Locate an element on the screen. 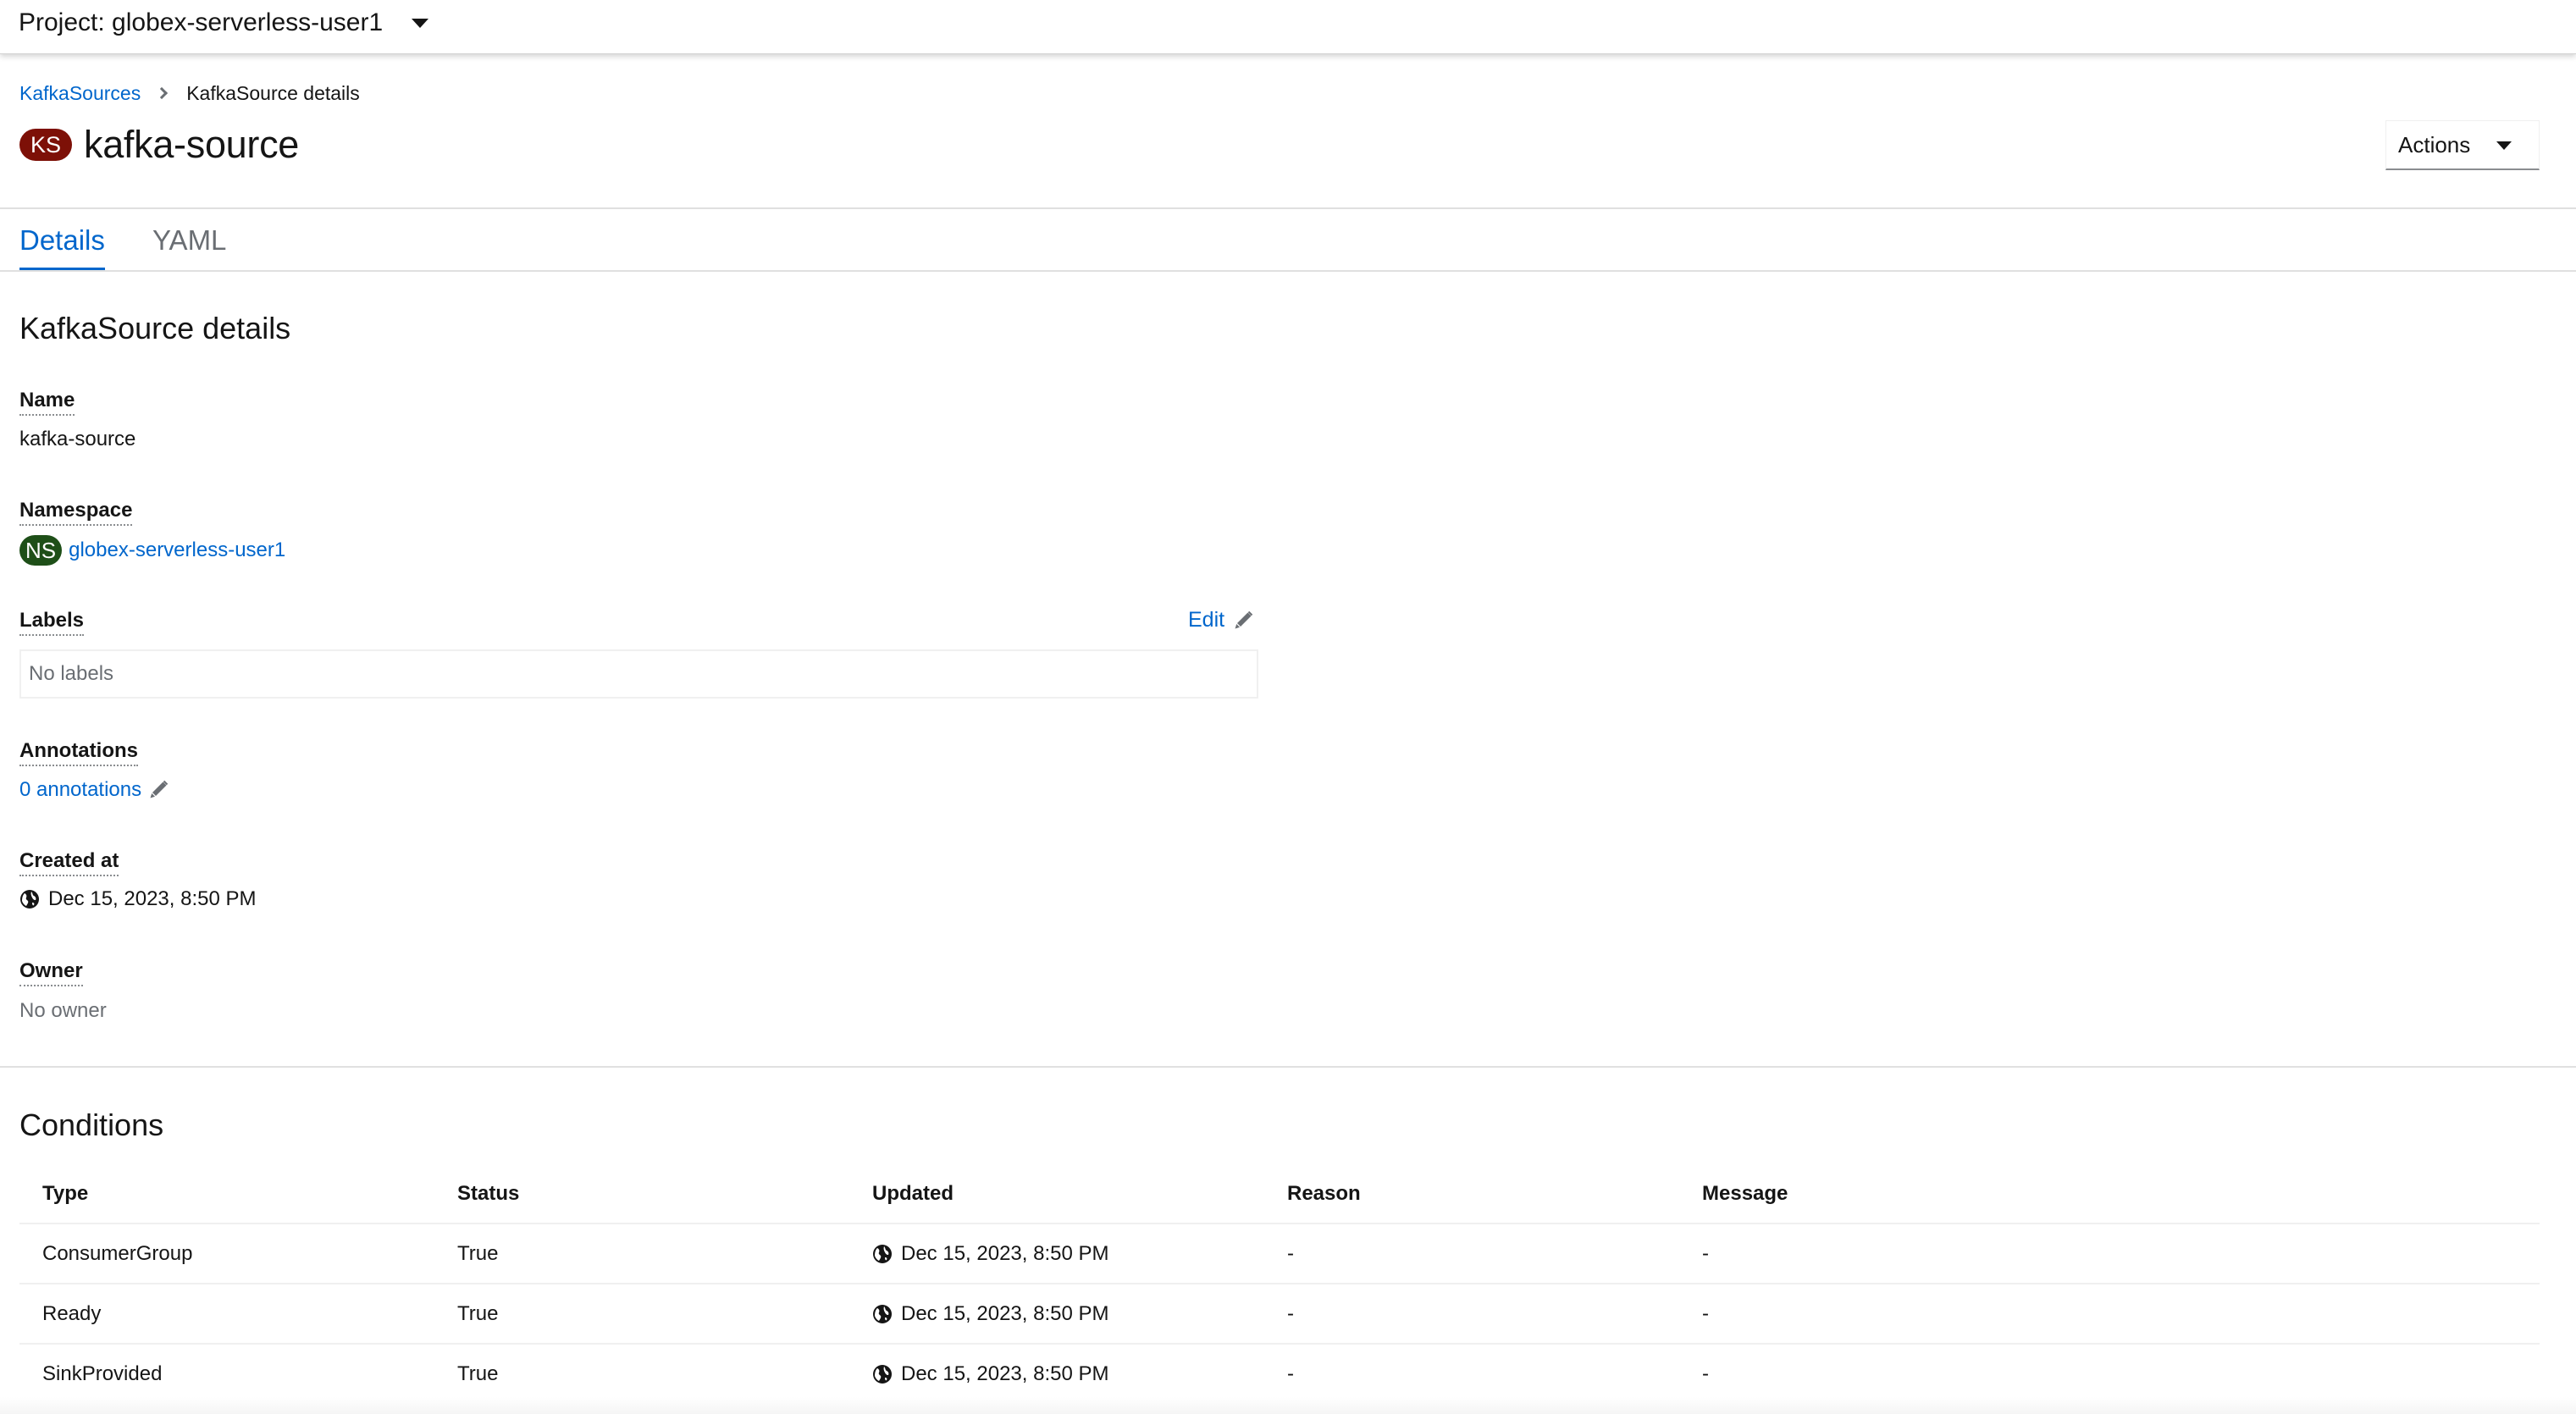 This screenshot has height=1414, width=2576. edit-labels-button: Edit is located at coordinates (1220, 620).